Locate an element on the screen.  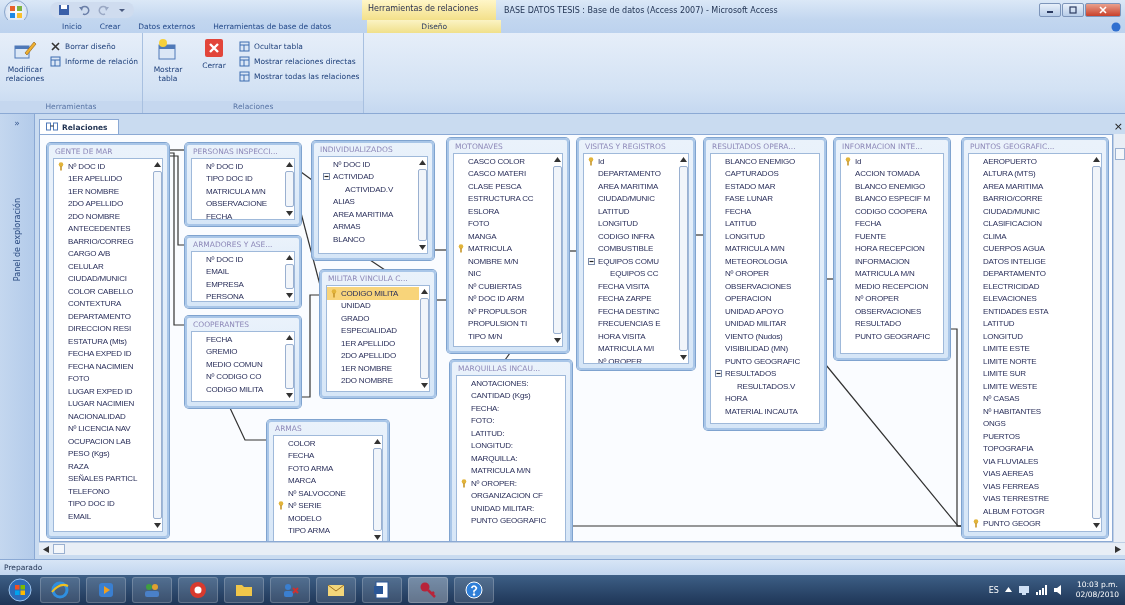
field-row: LUGAR NACIMIEN is located at coordinates (103, 403).